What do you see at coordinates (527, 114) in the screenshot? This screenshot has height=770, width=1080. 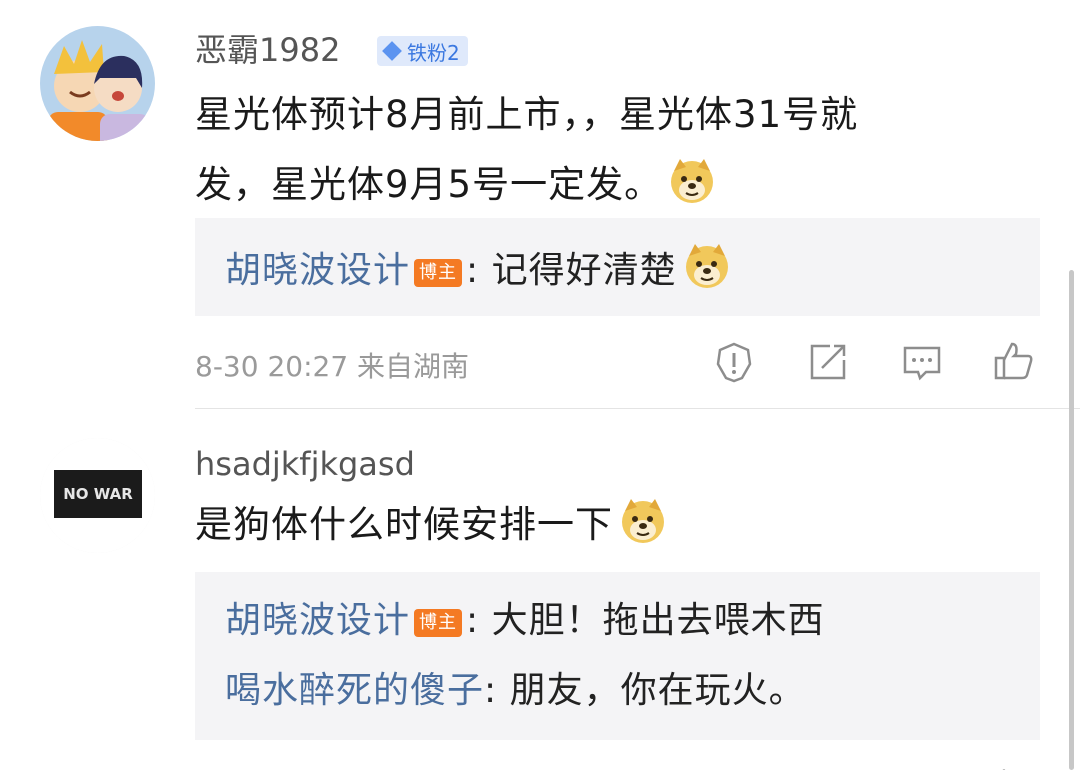 I see `comment-text-line: 星光体预计8月前上市，，星光体31号就` at bounding box center [527, 114].